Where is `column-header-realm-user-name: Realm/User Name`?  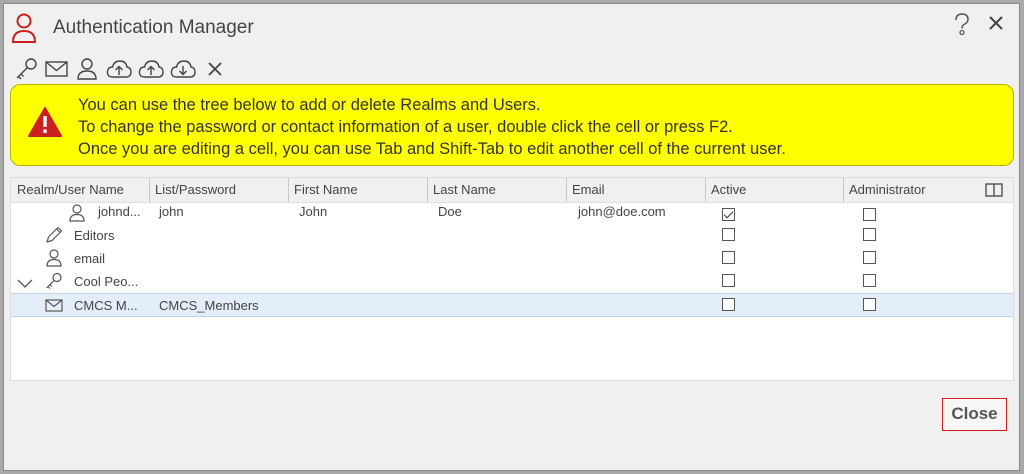
column-header-realm-user-name: Realm/User Name is located at coordinates (80, 190).